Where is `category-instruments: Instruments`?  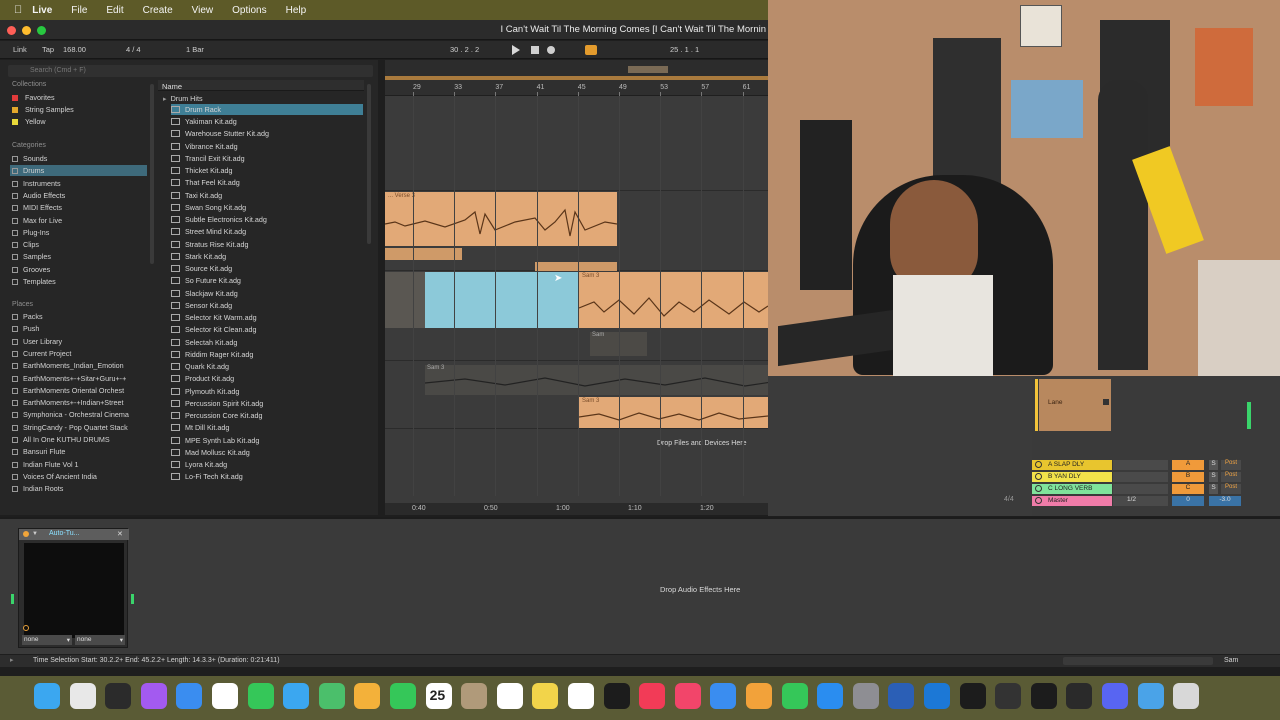
category-instruments: Instruments is located at coordinates (36, 183).